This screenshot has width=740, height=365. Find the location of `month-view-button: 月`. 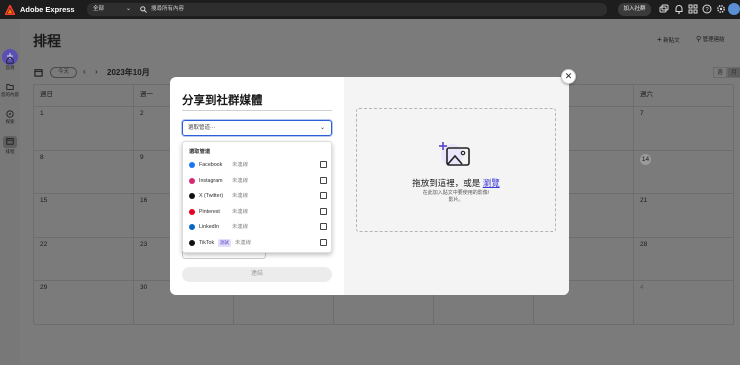

month-view-button: 月 is located at coordinates (733, 72).